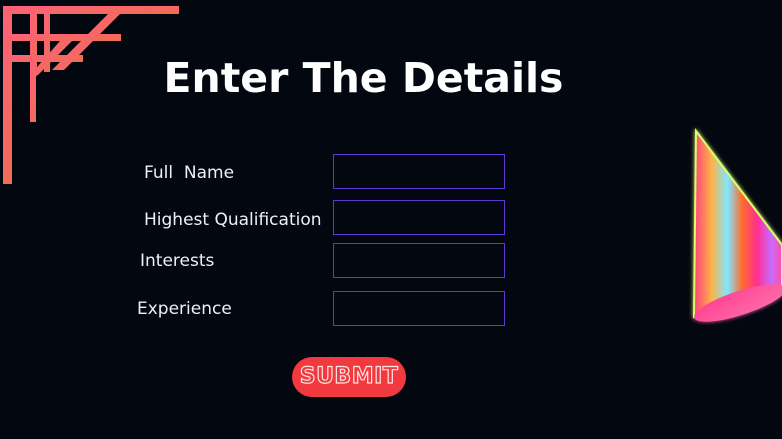 The width and height of the screenshot is (782, 439). I want to click on page-title: Enter The Details, so click(363, 78).